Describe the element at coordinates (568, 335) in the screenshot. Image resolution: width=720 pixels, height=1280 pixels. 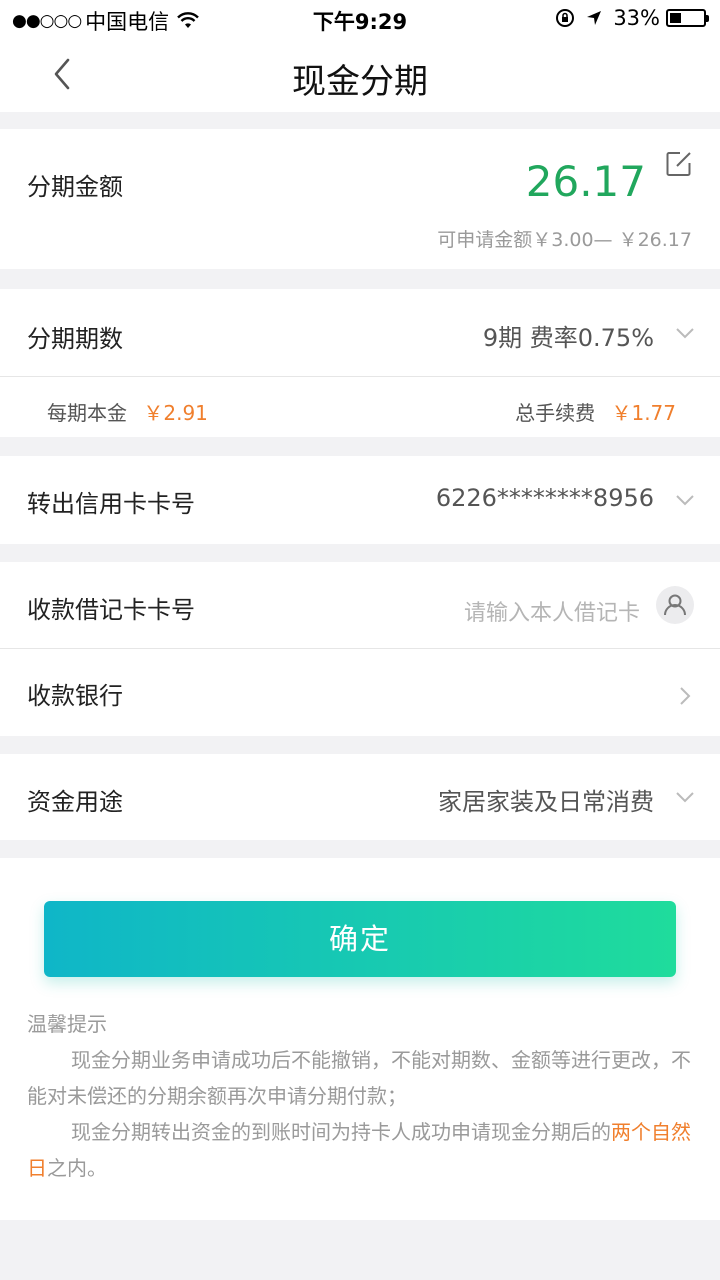
I see `installments-value: 9期 费率0.75%` at that location.